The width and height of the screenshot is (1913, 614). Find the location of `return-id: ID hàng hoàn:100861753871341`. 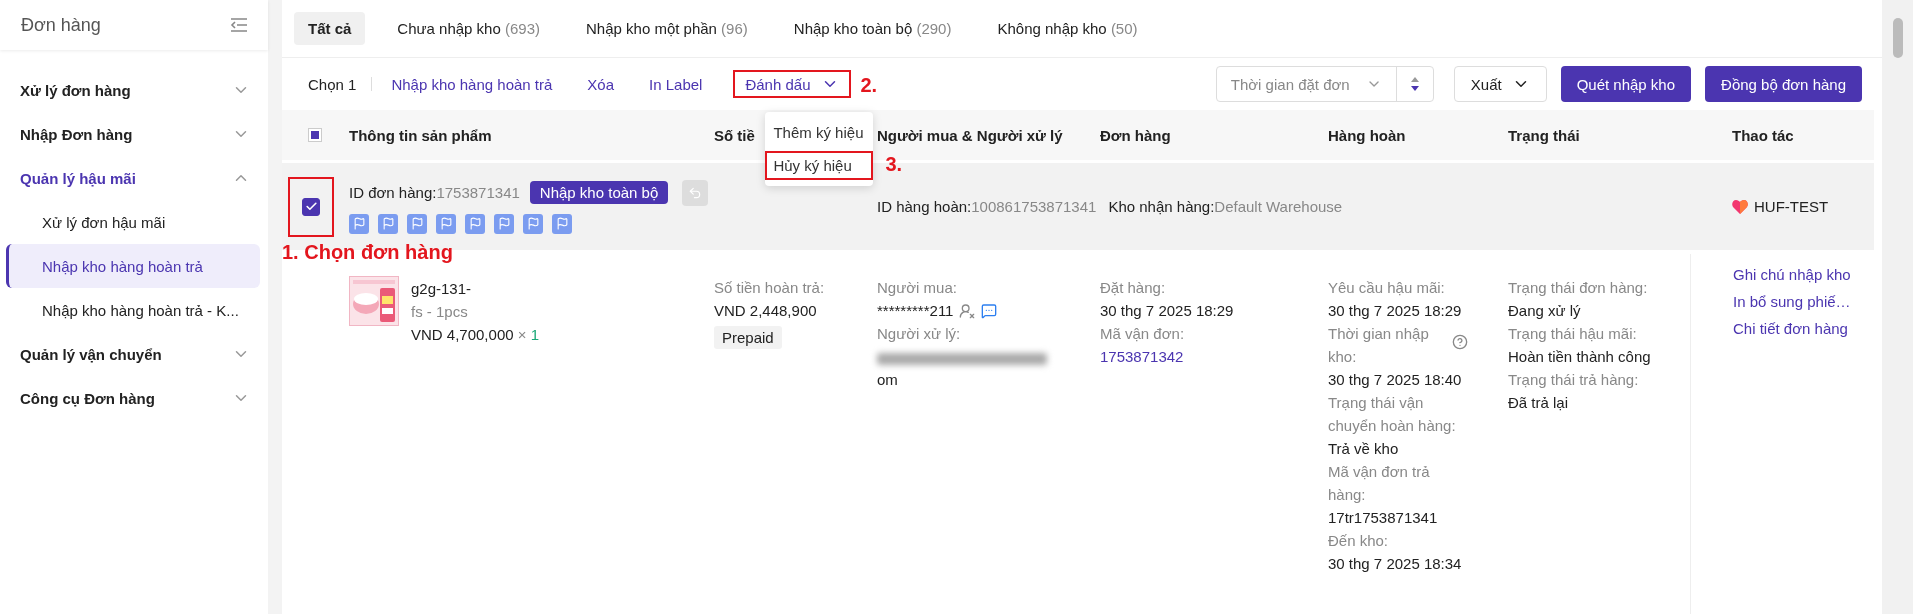

return-id: ID hàng hoàn:100861753871341 is located at coordinates (987, 206).